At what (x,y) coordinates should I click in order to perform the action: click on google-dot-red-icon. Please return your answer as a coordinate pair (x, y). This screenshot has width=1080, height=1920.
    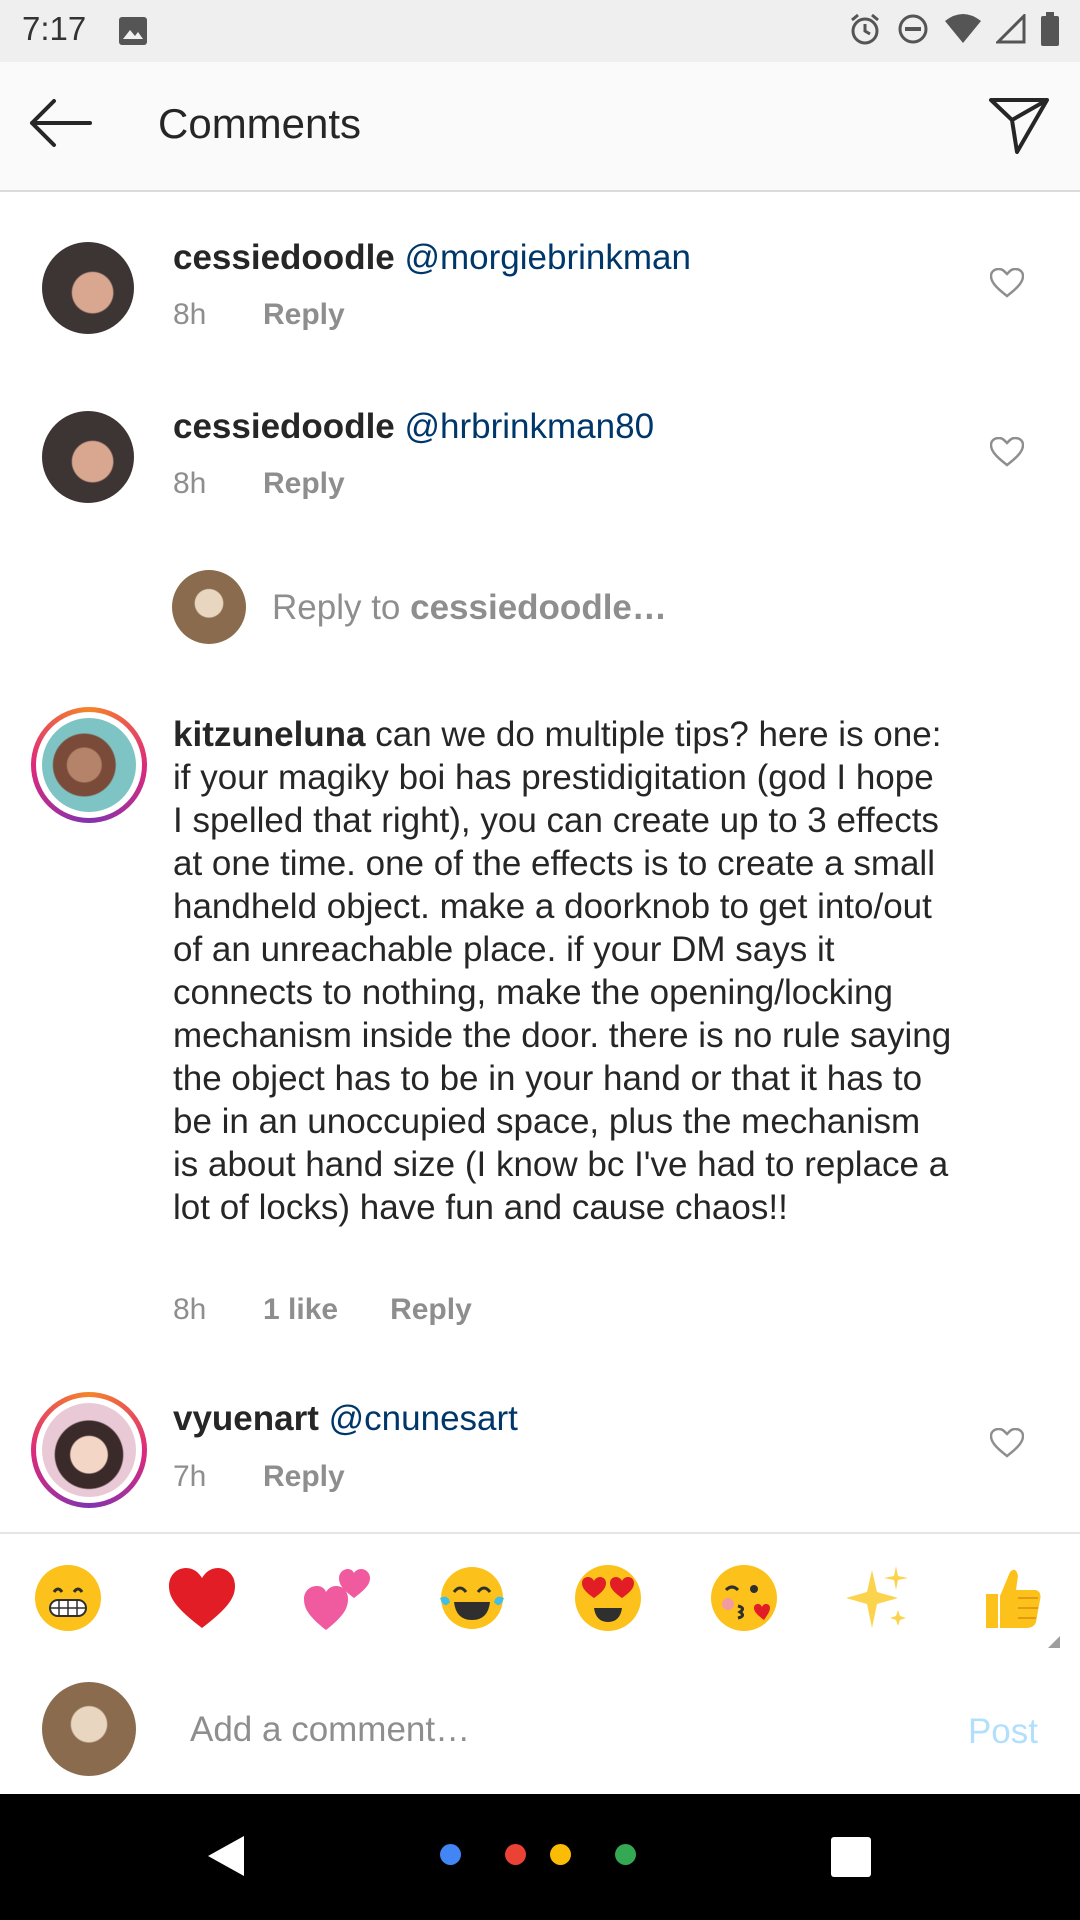
    Looking at the image, I should click on (515, 1854).